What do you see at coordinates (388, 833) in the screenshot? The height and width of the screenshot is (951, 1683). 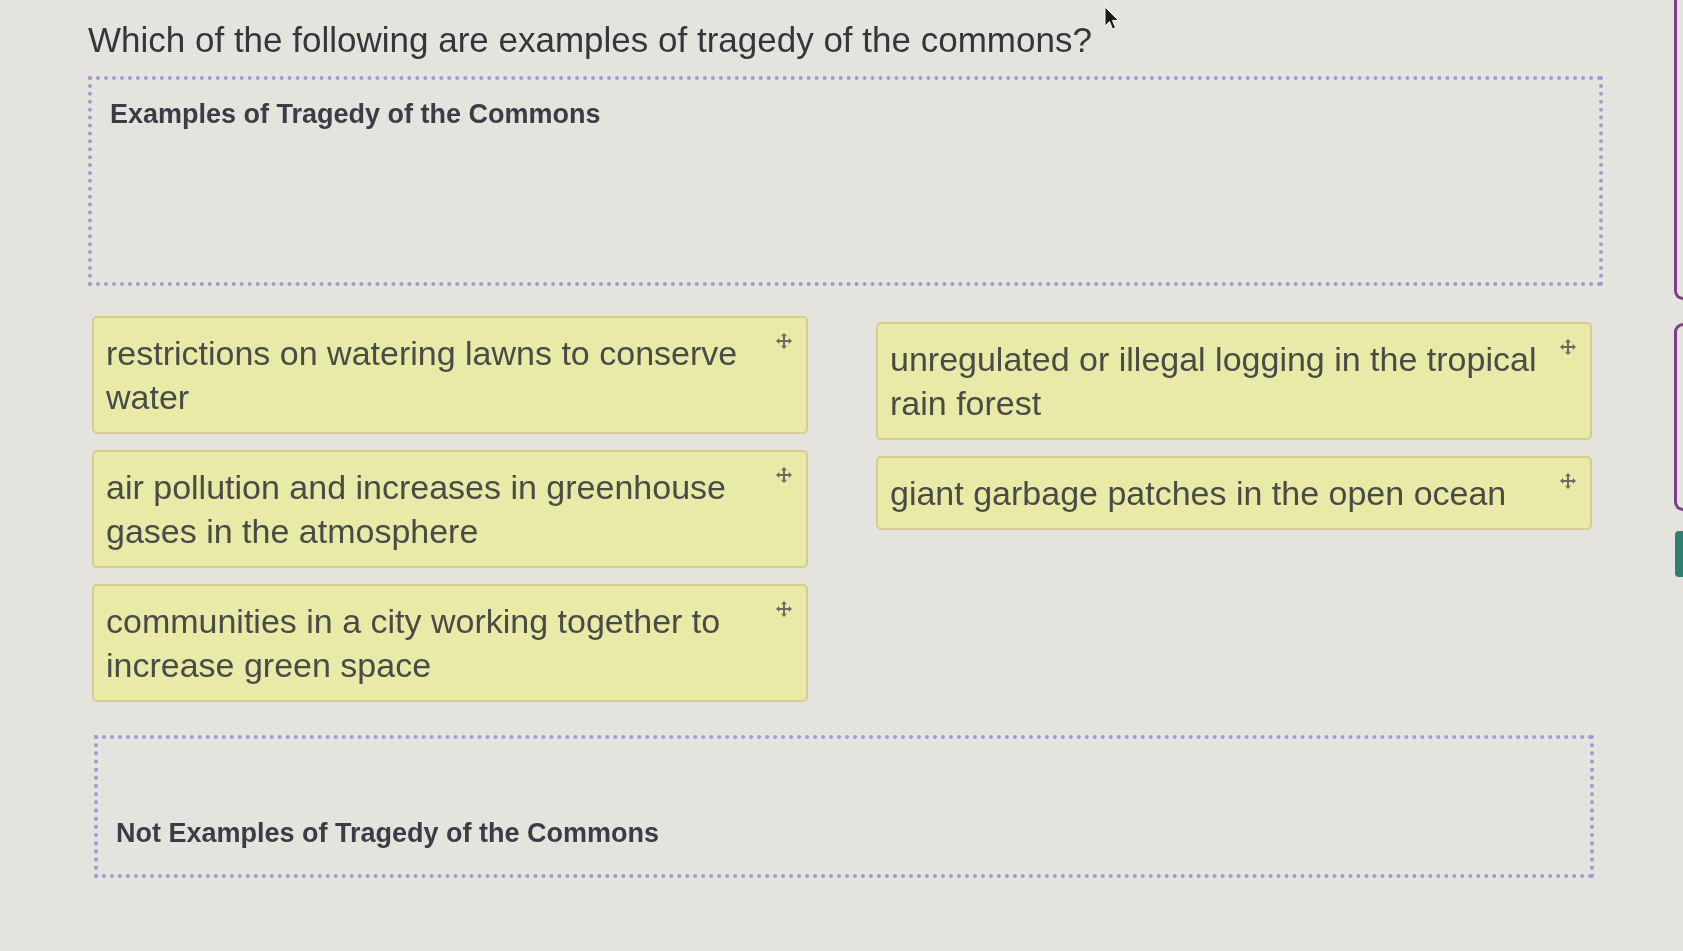 I see `drop-zone-title: Not Examples of Tragedy of the Commons` at bounding box center [388, 833].